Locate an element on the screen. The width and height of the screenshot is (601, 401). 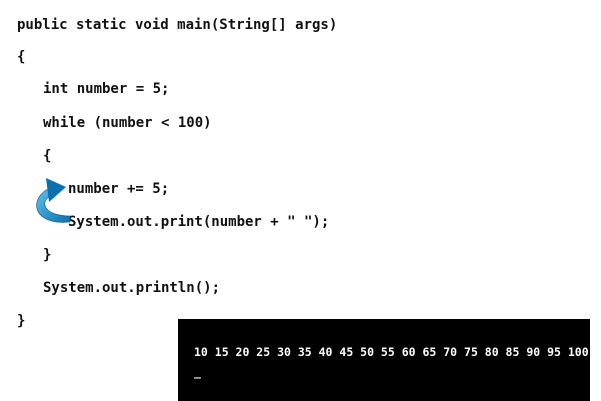
code-line-loop-close-brace: } is located at coordinates (47, 255).